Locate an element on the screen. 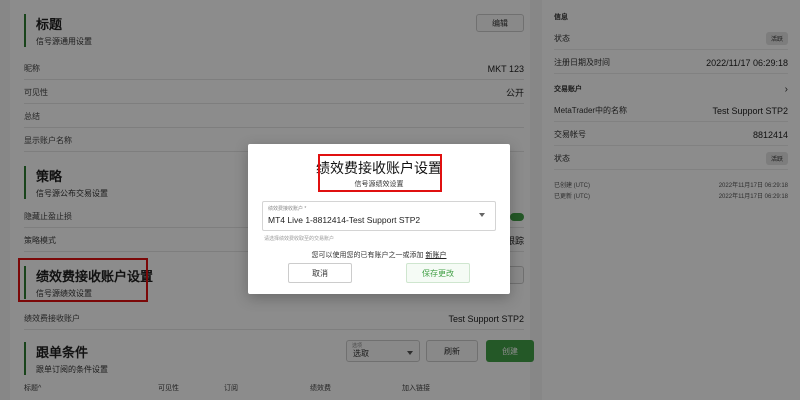 Image resolution: width=800 pixels, height=400 pixels. fee-account-helper-text: 请选择绩效费收取至的交易账户 is located at coordinates (299, 239).